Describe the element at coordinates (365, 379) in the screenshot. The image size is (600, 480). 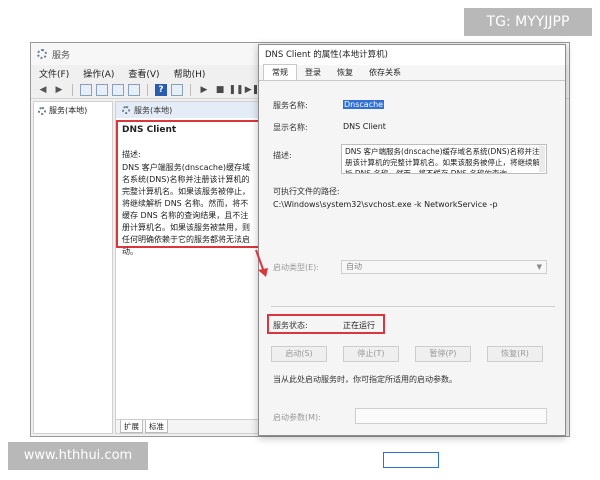
I see `start-params-hint: 当从此处启动服务时，你可指定所适用的启动参数。` at that location.